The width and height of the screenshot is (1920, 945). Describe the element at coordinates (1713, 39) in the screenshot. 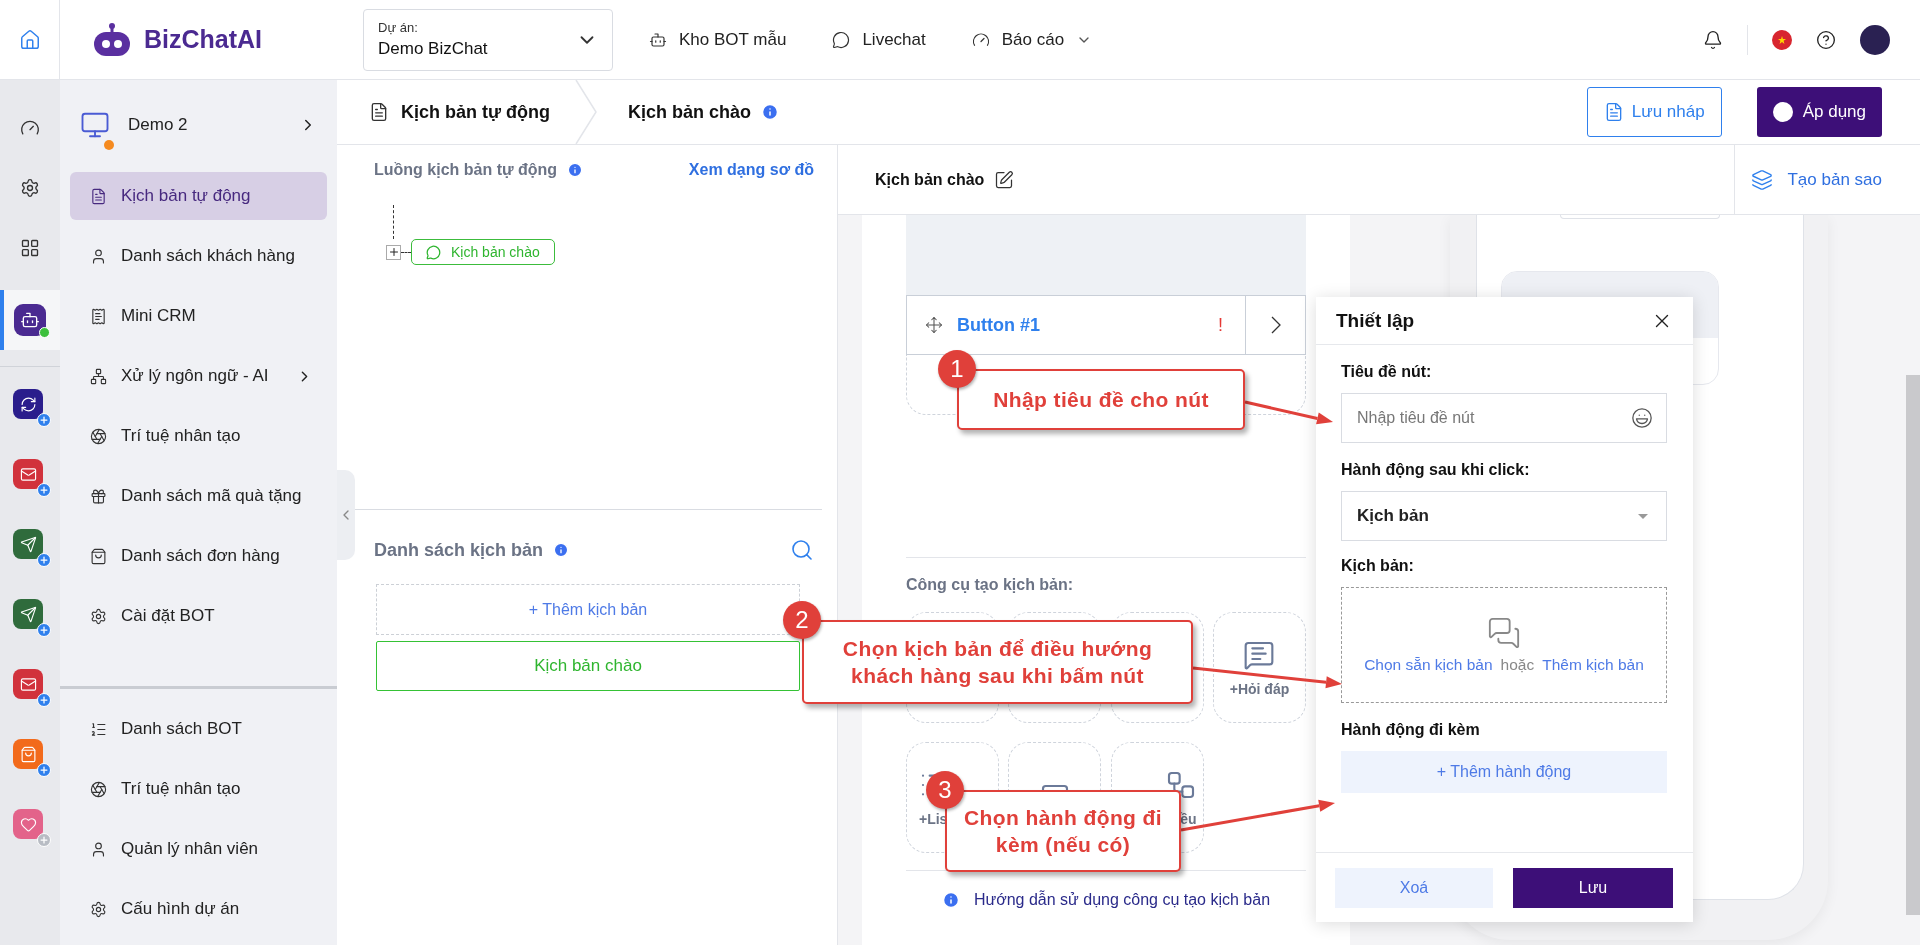

I see `bell-icon` at that location.